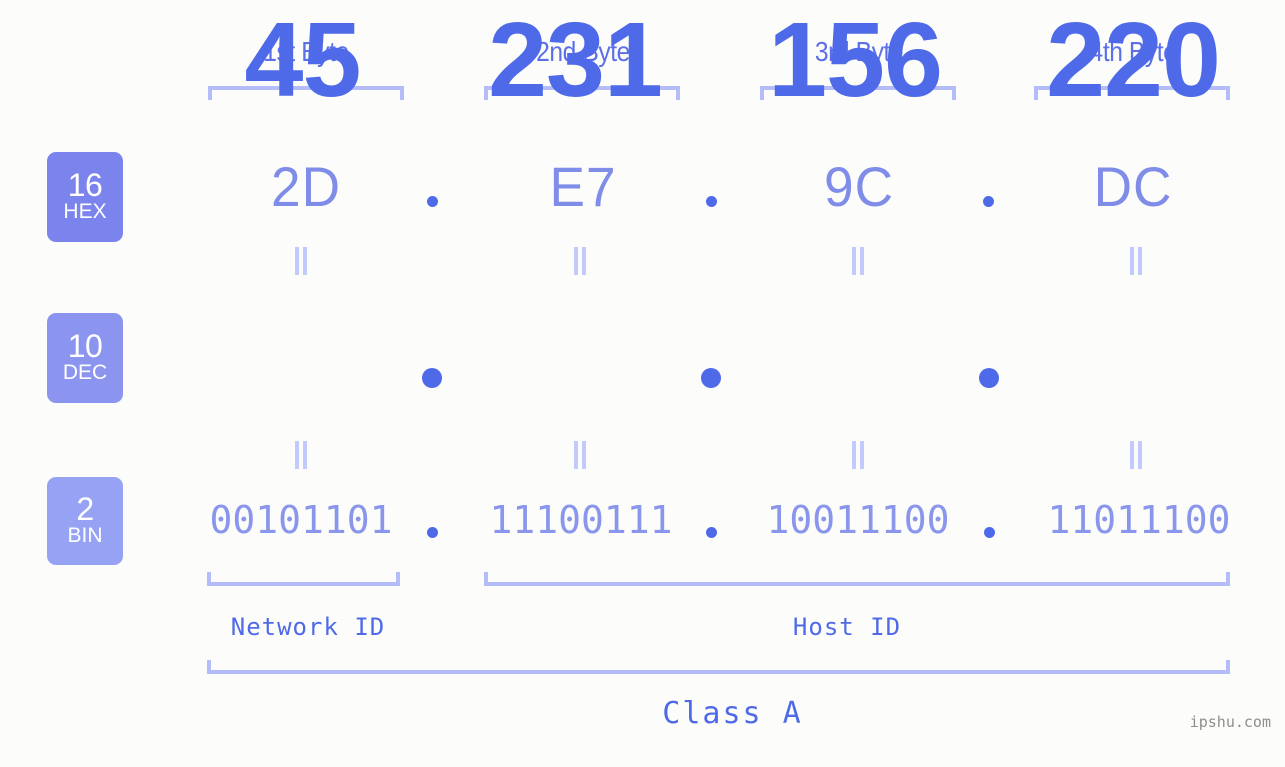 This screenshot has width=1285, height=767. What do you see at coordinates (303, 579) in the screenshot?
I see `network-id-bracket` at bounding box center [303, 579].